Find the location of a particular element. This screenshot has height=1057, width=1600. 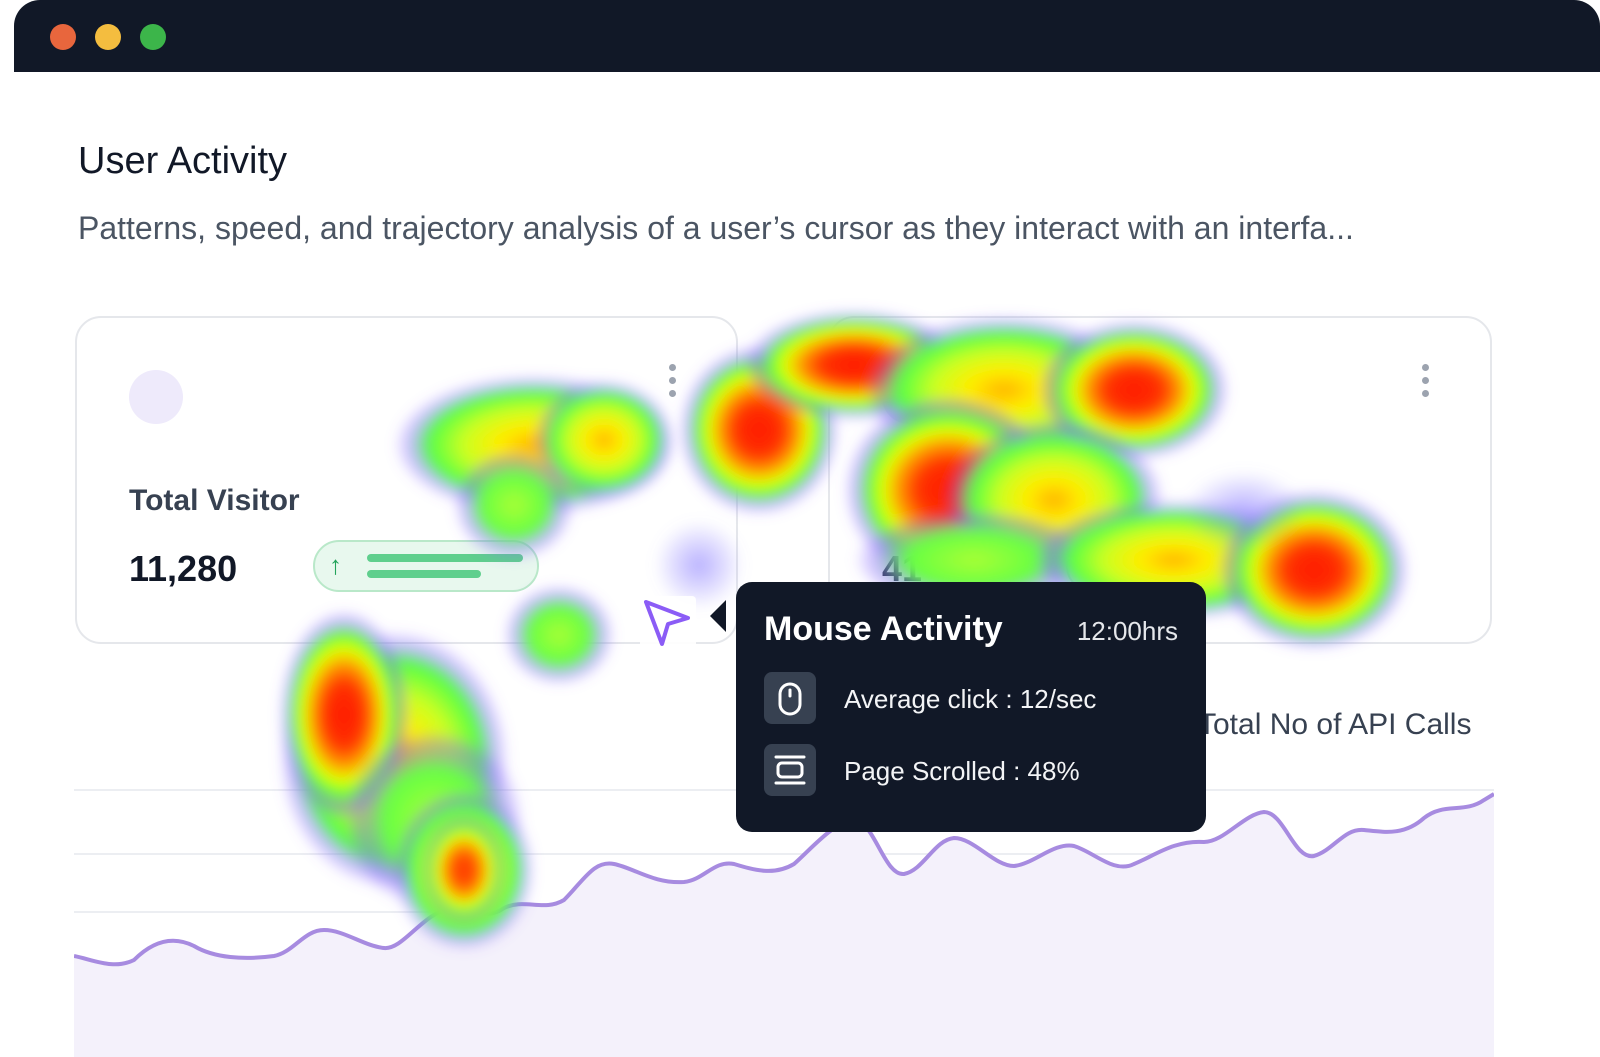

scroll-icon is located at coordinates (790, 770).